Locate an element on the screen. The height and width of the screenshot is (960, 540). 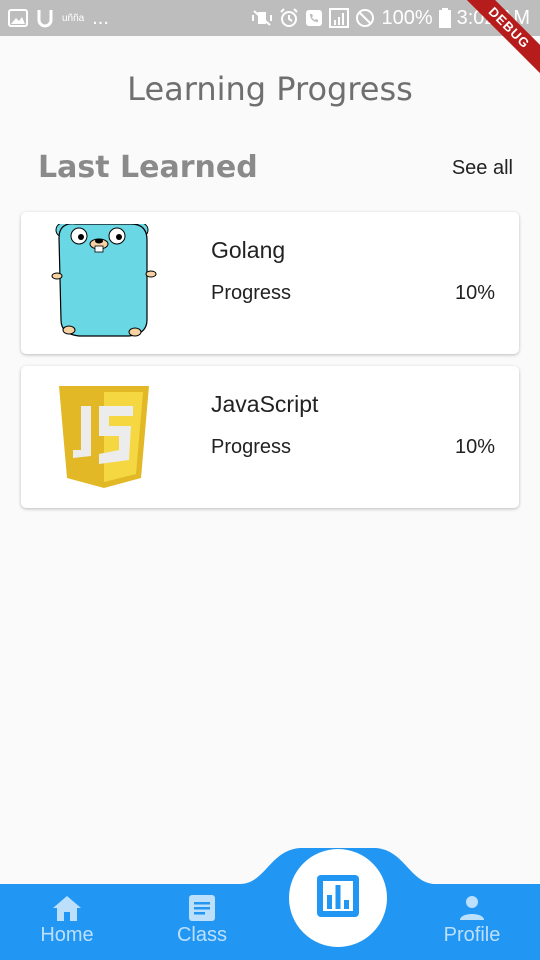
course-title: Golang is located at coordinates (248, 250).